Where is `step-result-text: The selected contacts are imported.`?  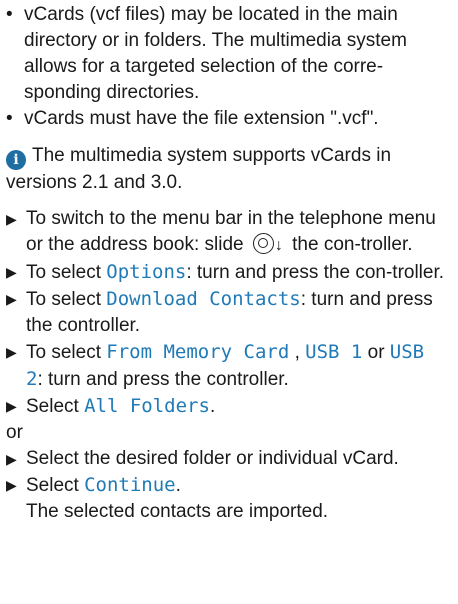 step-result-text: The selected contacts are imported. is located at coordinates (177, 511).